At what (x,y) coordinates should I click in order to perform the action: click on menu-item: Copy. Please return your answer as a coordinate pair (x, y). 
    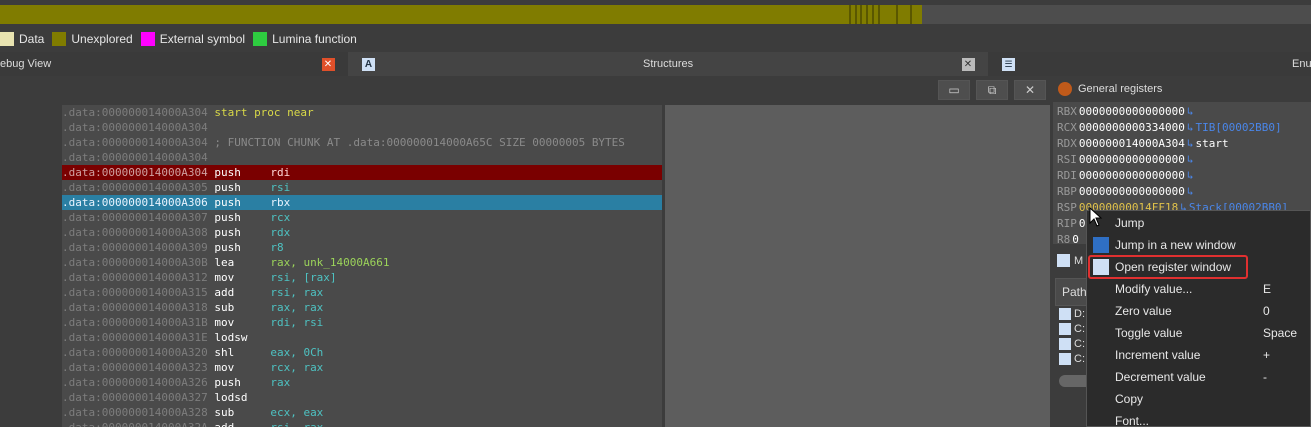
    Looking at the image, I should click on (1198, 399).